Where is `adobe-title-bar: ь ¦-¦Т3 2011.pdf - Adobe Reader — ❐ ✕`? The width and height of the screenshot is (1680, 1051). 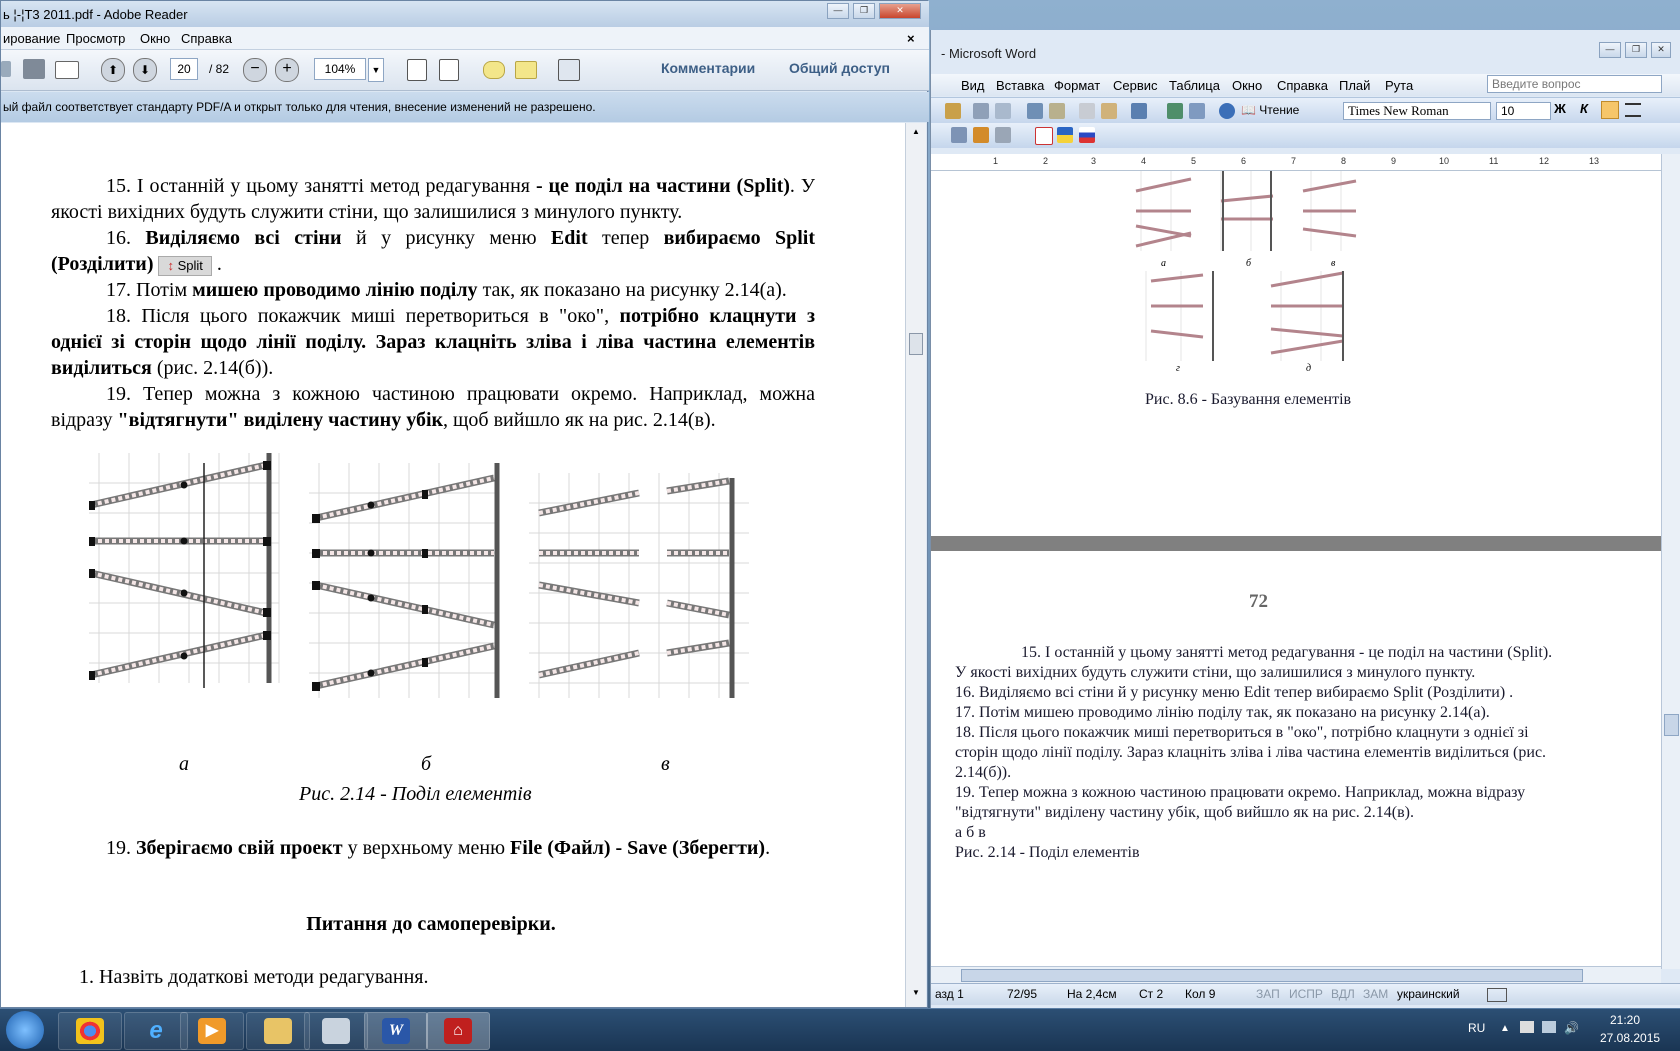
adobe-title-bar: ь ¦-¦Т3 2011.pdf - Adobe Reader — ❐ ✕ is located at coordinates (465, 14).